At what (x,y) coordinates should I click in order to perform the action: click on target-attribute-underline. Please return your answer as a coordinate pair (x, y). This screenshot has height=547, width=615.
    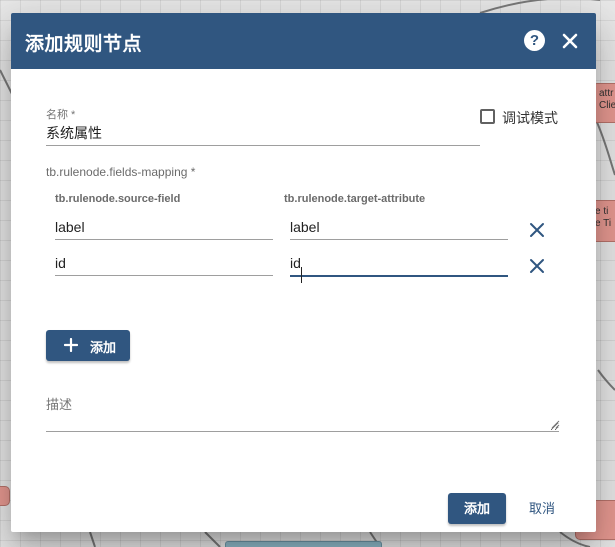
    Looking at the image, I should click on (399, 239).